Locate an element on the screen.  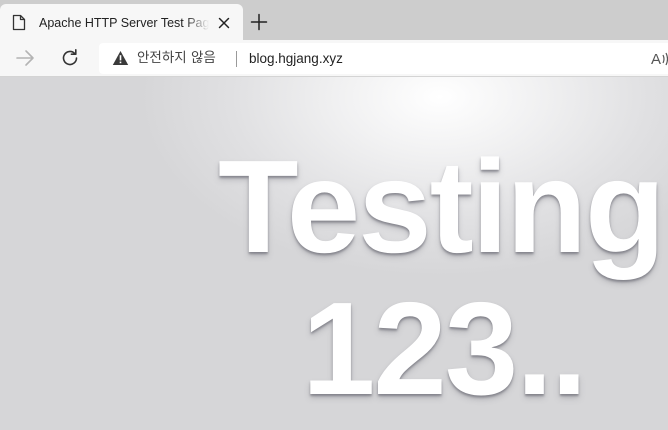
new-tab-button is located at coordinates (259, 22).